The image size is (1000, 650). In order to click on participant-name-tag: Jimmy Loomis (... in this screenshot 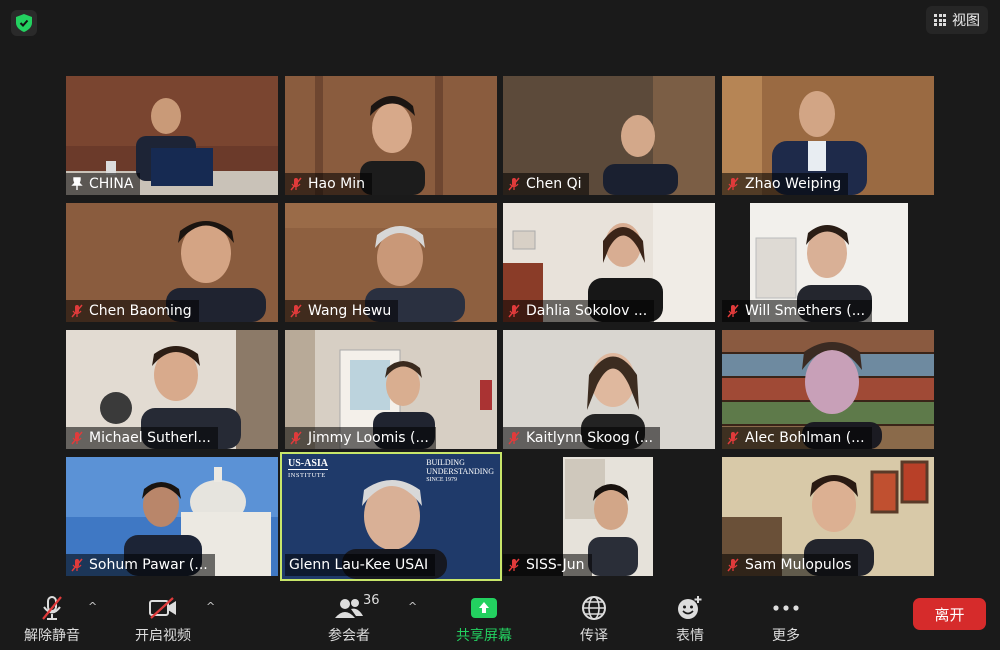, I will do `click(360, 438)`.